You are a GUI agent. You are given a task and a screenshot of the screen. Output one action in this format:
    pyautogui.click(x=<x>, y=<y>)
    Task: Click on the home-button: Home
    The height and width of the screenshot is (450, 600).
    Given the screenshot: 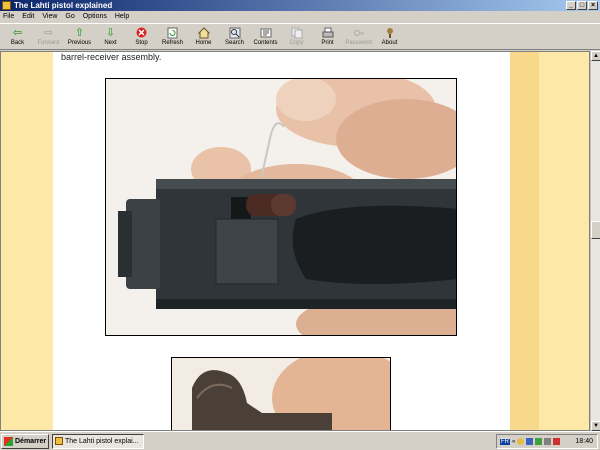 What is the action you would take?
    pyautogui.click(x=203, y=37)
    